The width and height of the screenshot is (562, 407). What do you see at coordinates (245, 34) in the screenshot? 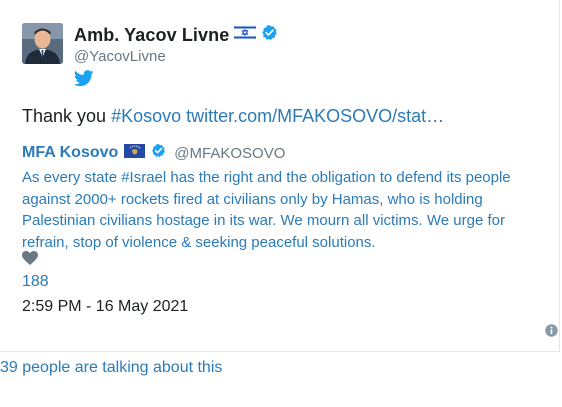
I see `israel-flag-icon` at bounding box center [245, 34].